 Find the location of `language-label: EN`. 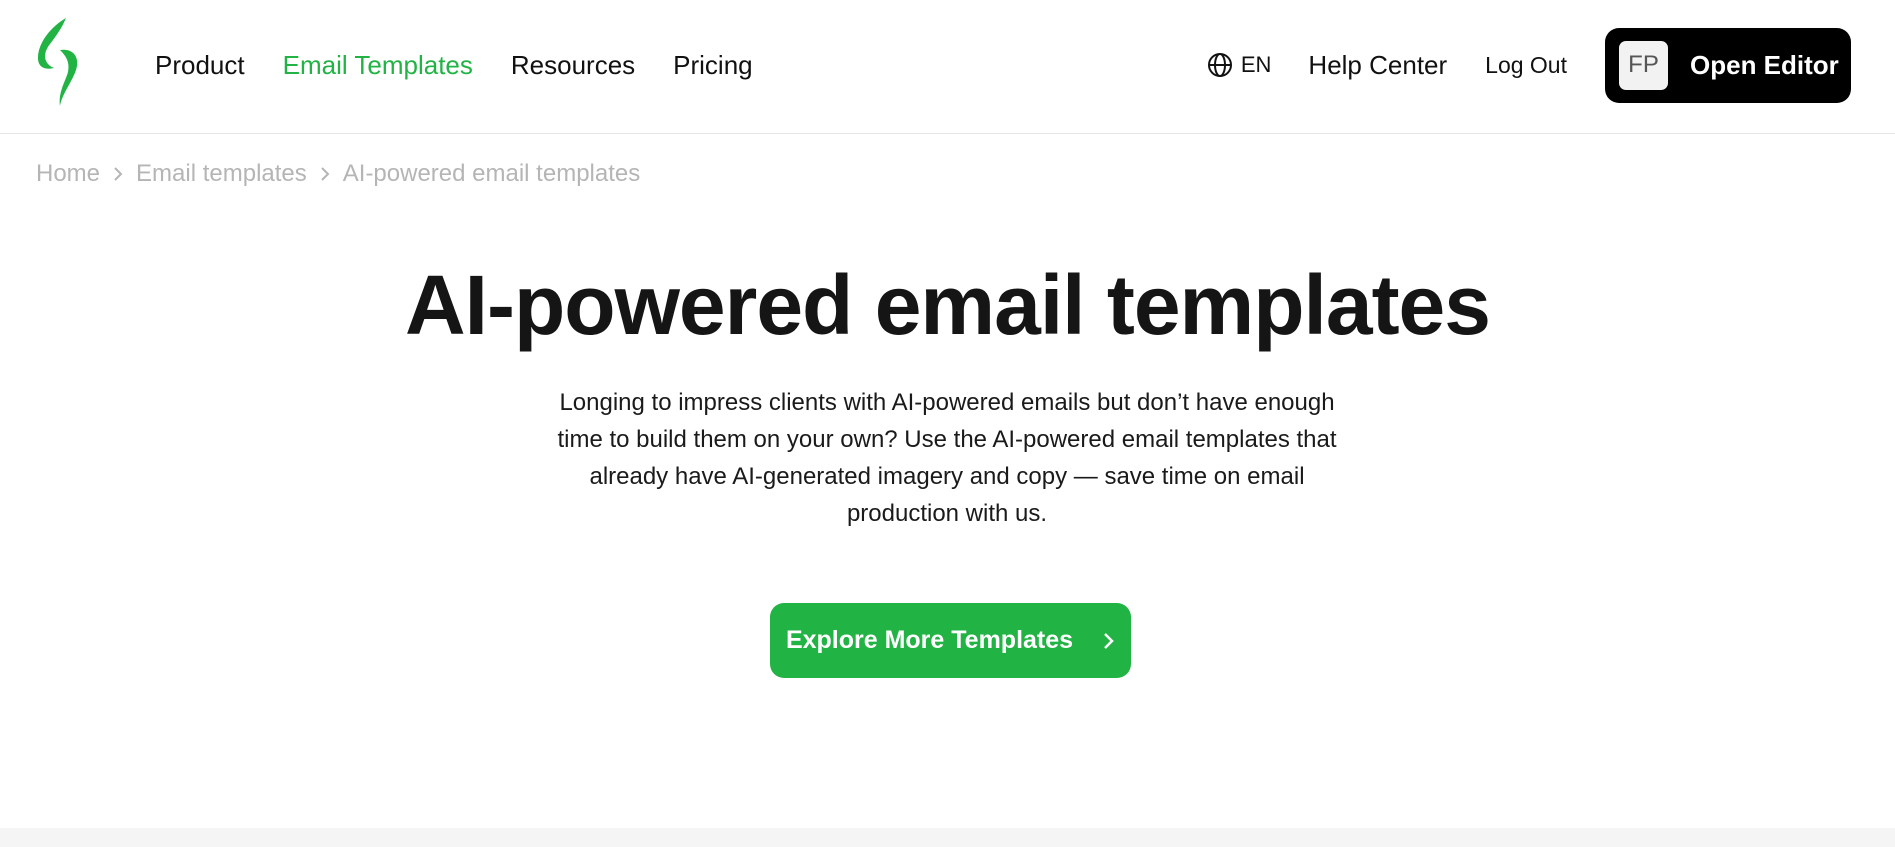

language-label: EN is located at coordinates (1256, 64).